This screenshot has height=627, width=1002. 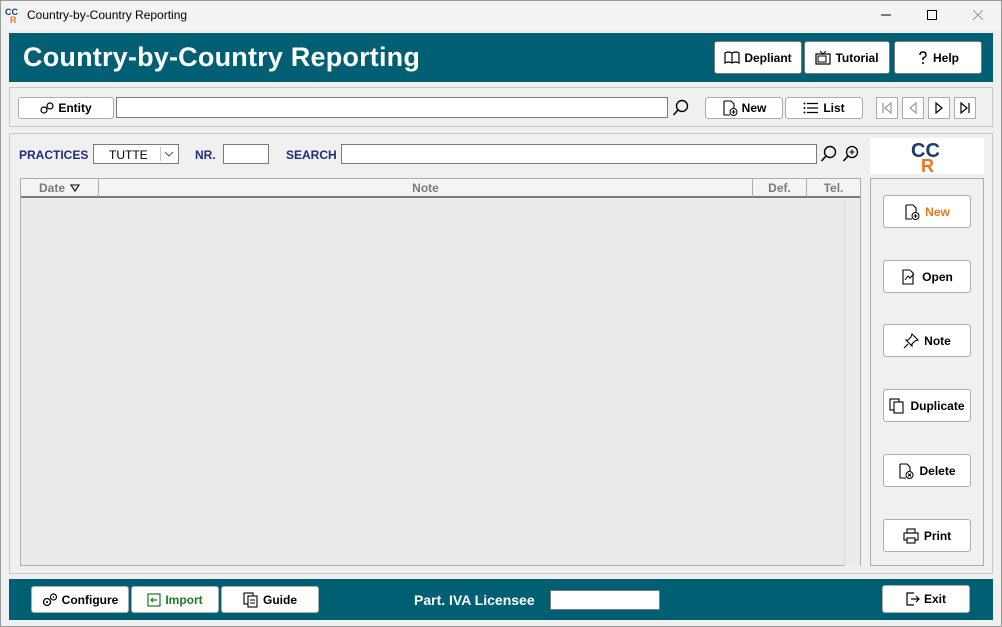 I want to click on list-icon, so click(x=811, y=108).